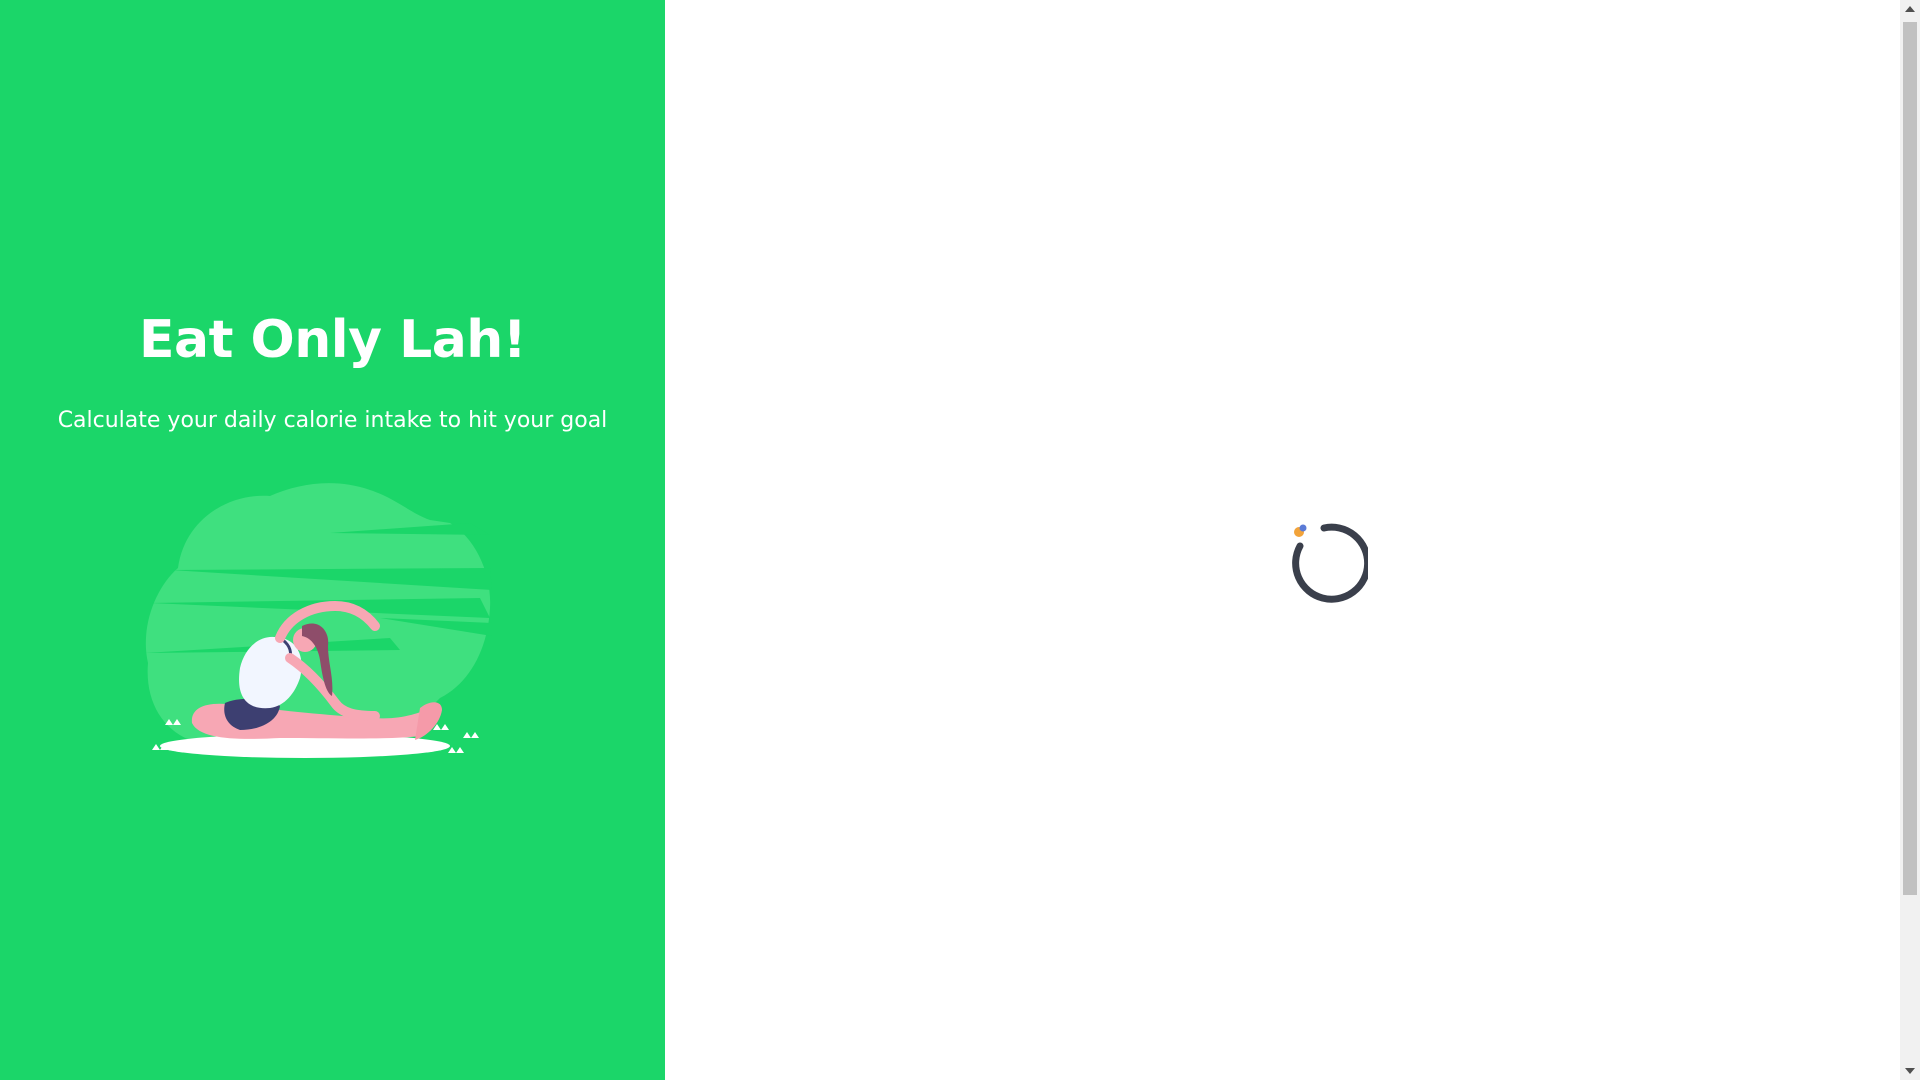 This screenshot has height=1080, width=1920. Describe the element at coordinates (1910, 9) in the screenshot. I see `chevron-up-icon` at that location.